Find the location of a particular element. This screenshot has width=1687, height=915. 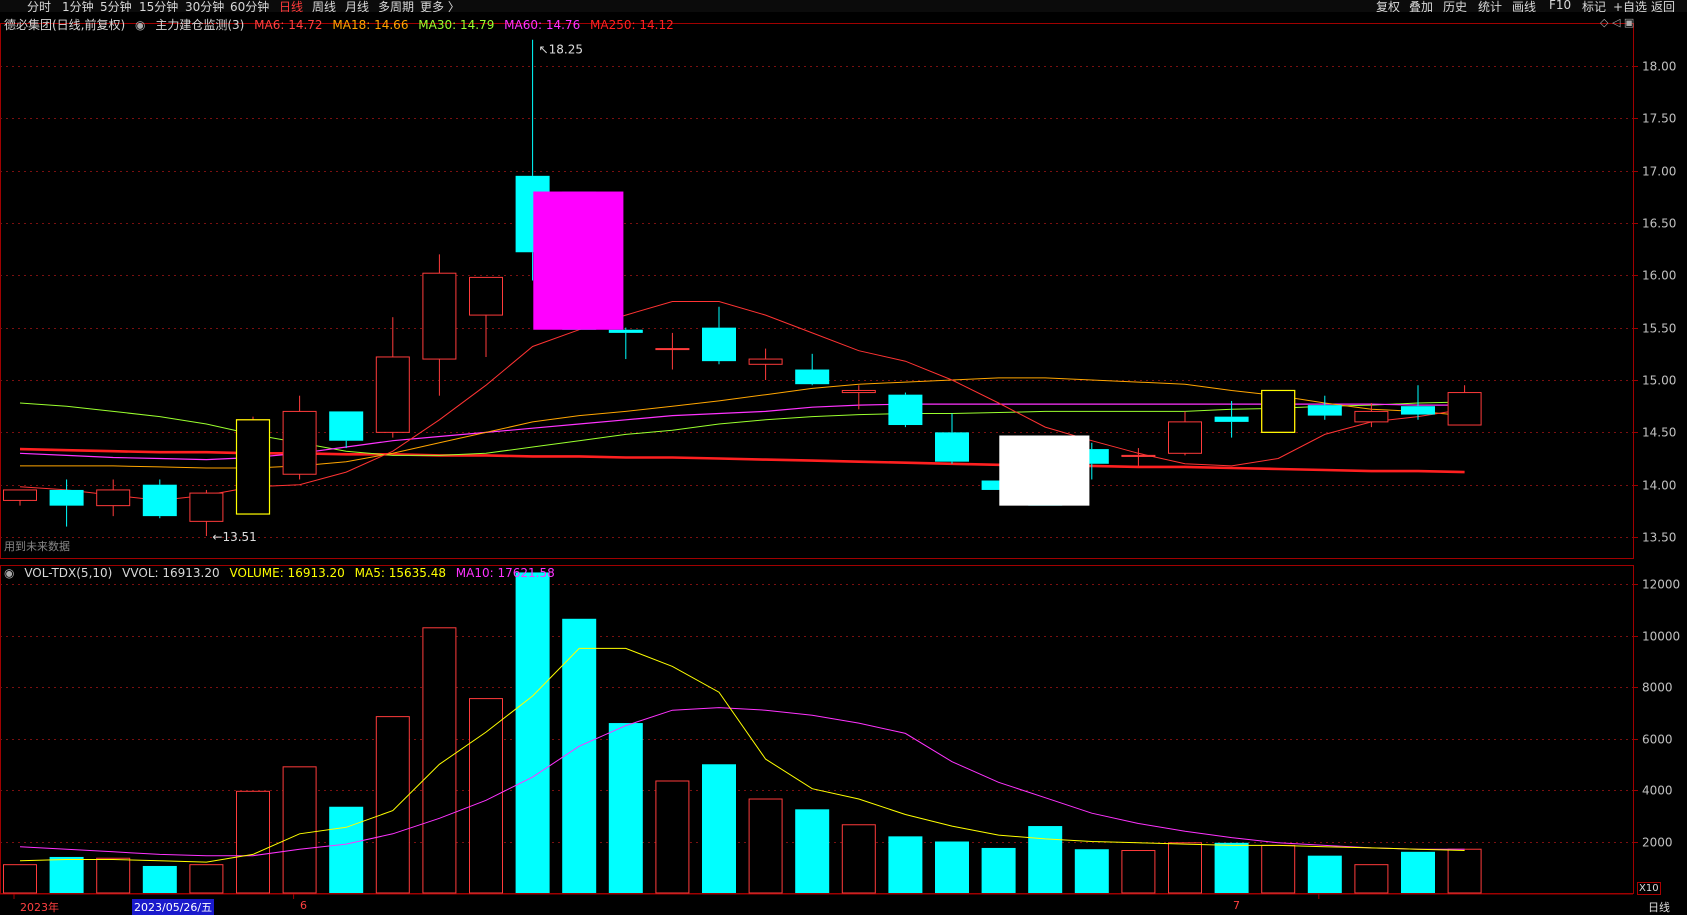

price-tick-label: 15.00 is located at coordinates (1659, 381).